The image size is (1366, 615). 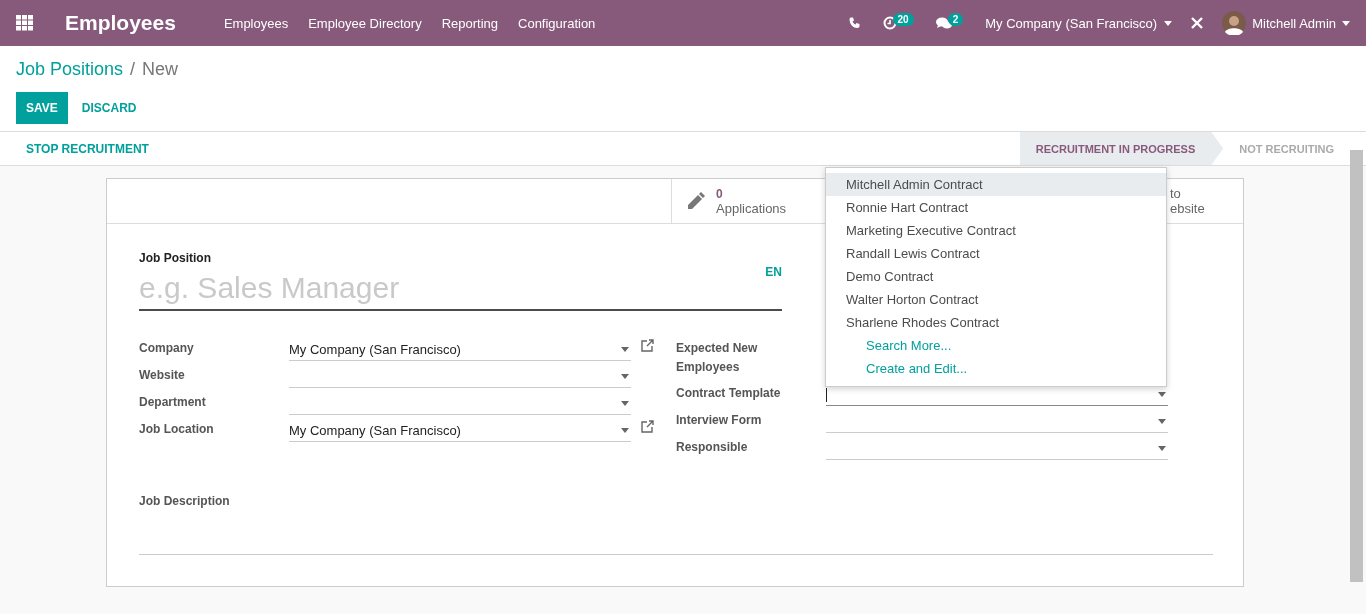 I want to click on breadcrumb-link: Job Positions, so click(x=70, y=69).